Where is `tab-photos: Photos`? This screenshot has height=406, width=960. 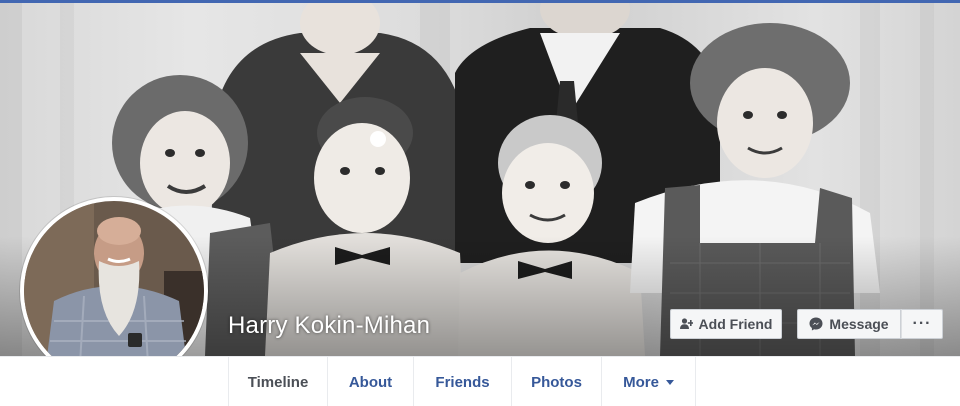 tab-photos: Photos is located at coordinates (557, 381).